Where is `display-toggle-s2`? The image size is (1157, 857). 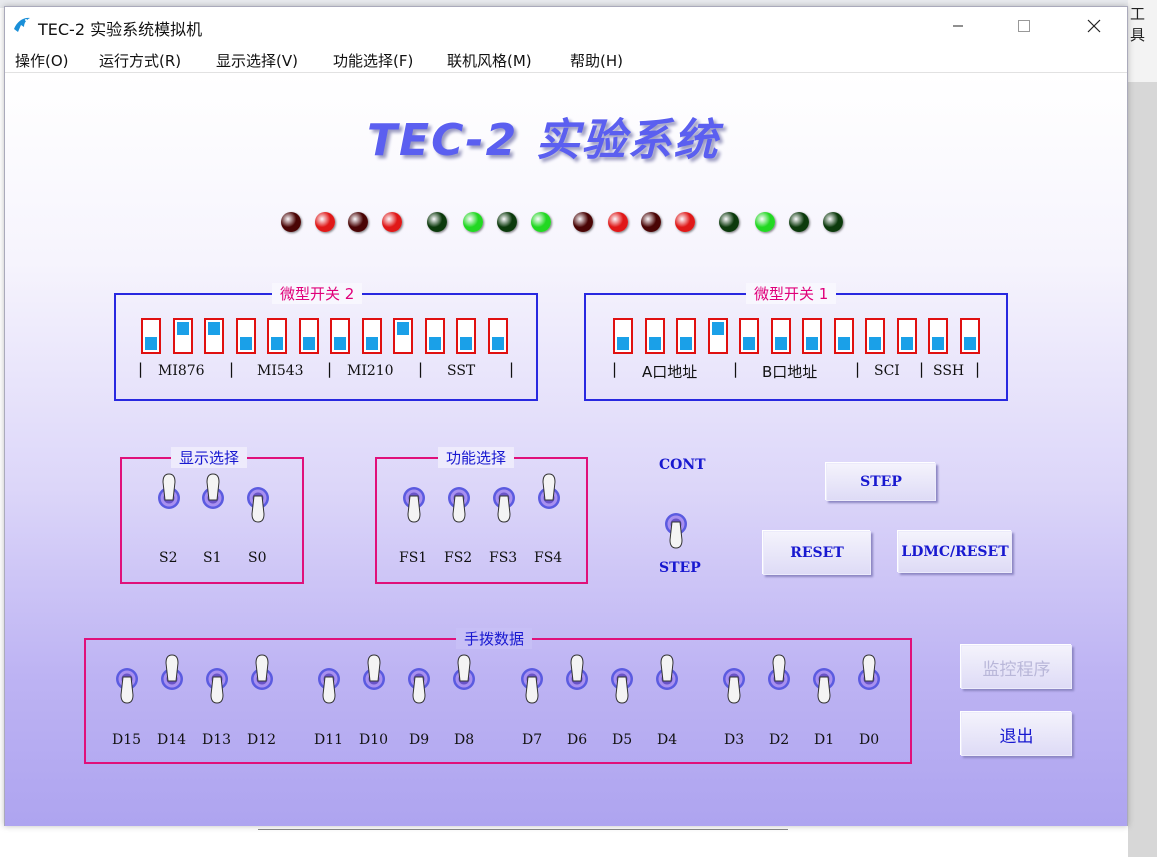
display-toggle-s2 is located at coordinates (169, 498).